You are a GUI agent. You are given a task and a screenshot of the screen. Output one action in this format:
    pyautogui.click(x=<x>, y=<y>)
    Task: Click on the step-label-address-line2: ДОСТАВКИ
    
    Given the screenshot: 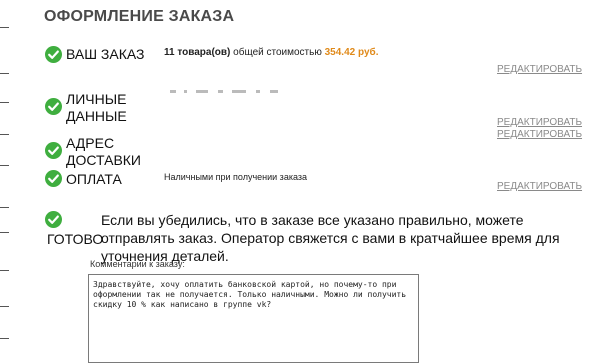 What is the action you would take?
    pyautogui.click(x=103, y=160)
    